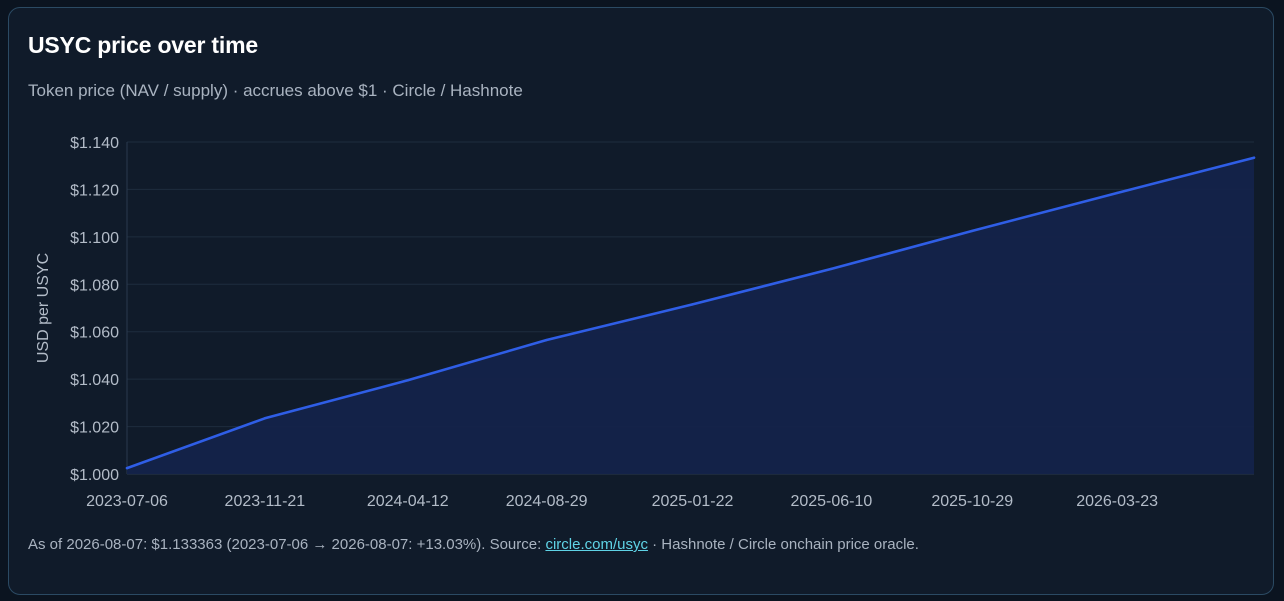 This screenshot has height=601, width=1284. What do you see at coordinates (43, 308) in the screenshot?
I see `y-axis-title: USD per USYC` at bounding box center [43, 308].